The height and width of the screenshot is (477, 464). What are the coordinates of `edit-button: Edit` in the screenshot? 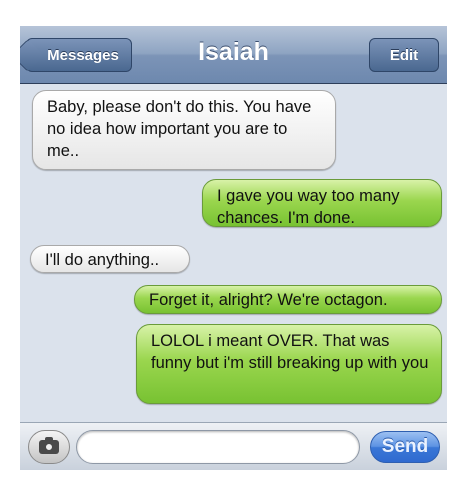 It's located at (404, 55).